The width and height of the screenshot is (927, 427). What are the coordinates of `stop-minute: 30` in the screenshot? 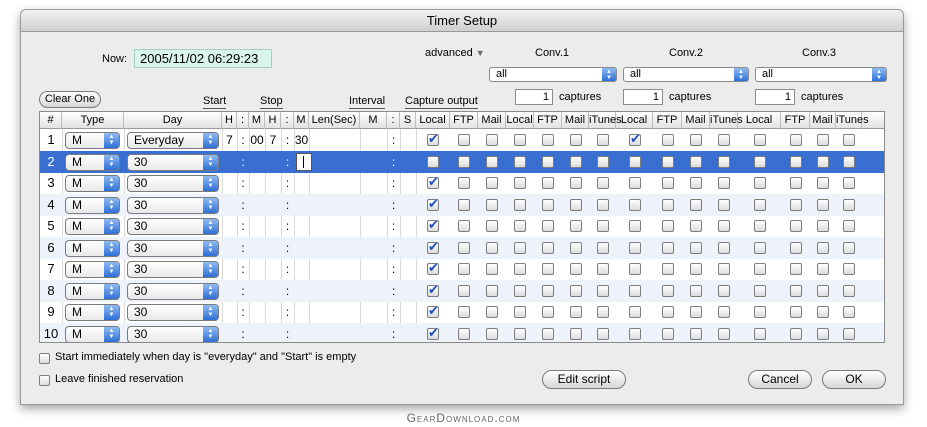 It's located at (301, 140).